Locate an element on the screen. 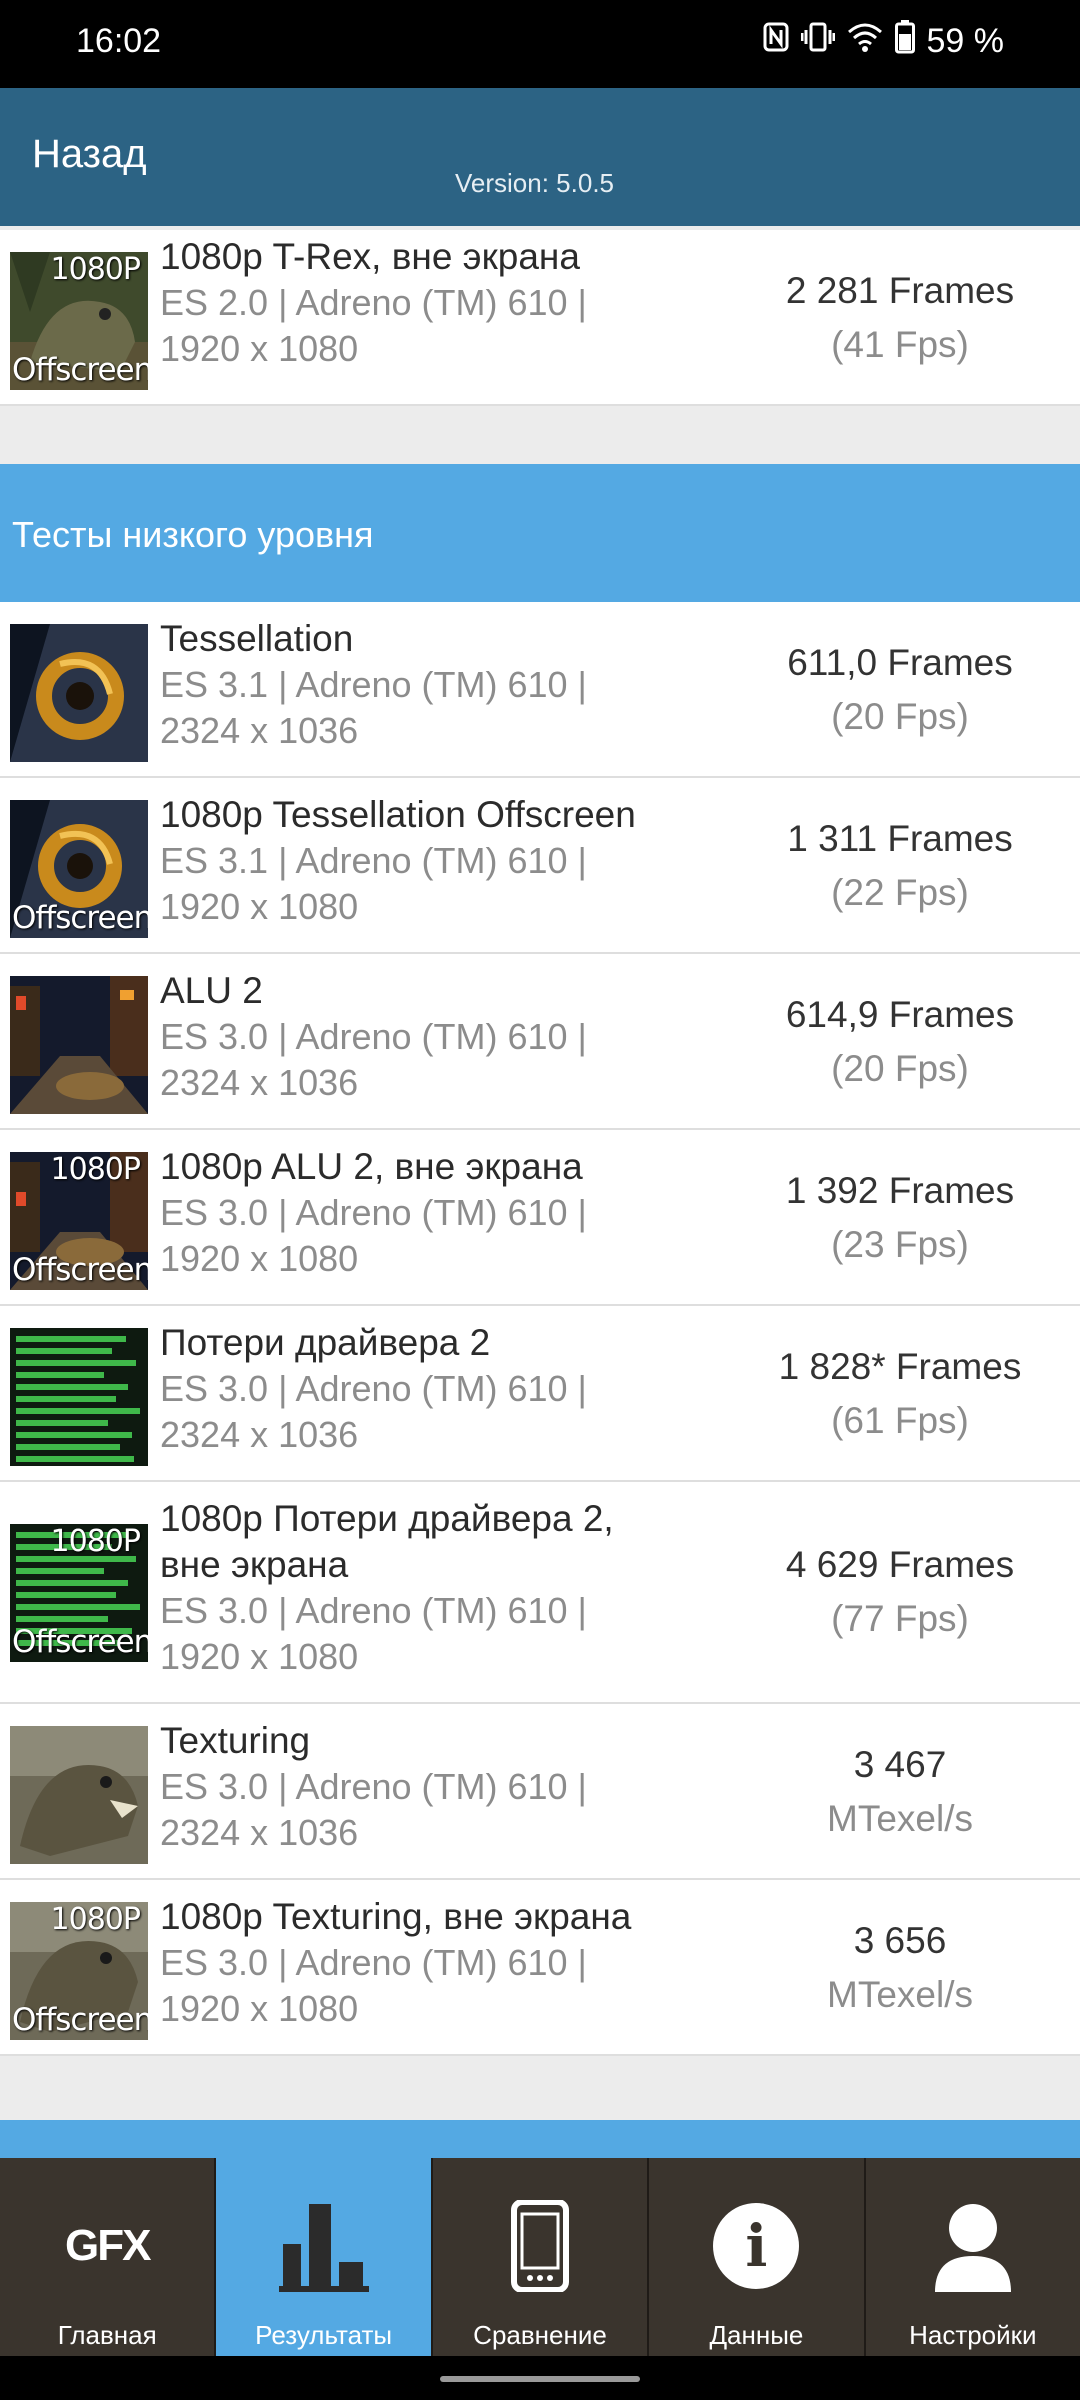  driver-overhead-thumbnail is located at coordinates (79, 1397).